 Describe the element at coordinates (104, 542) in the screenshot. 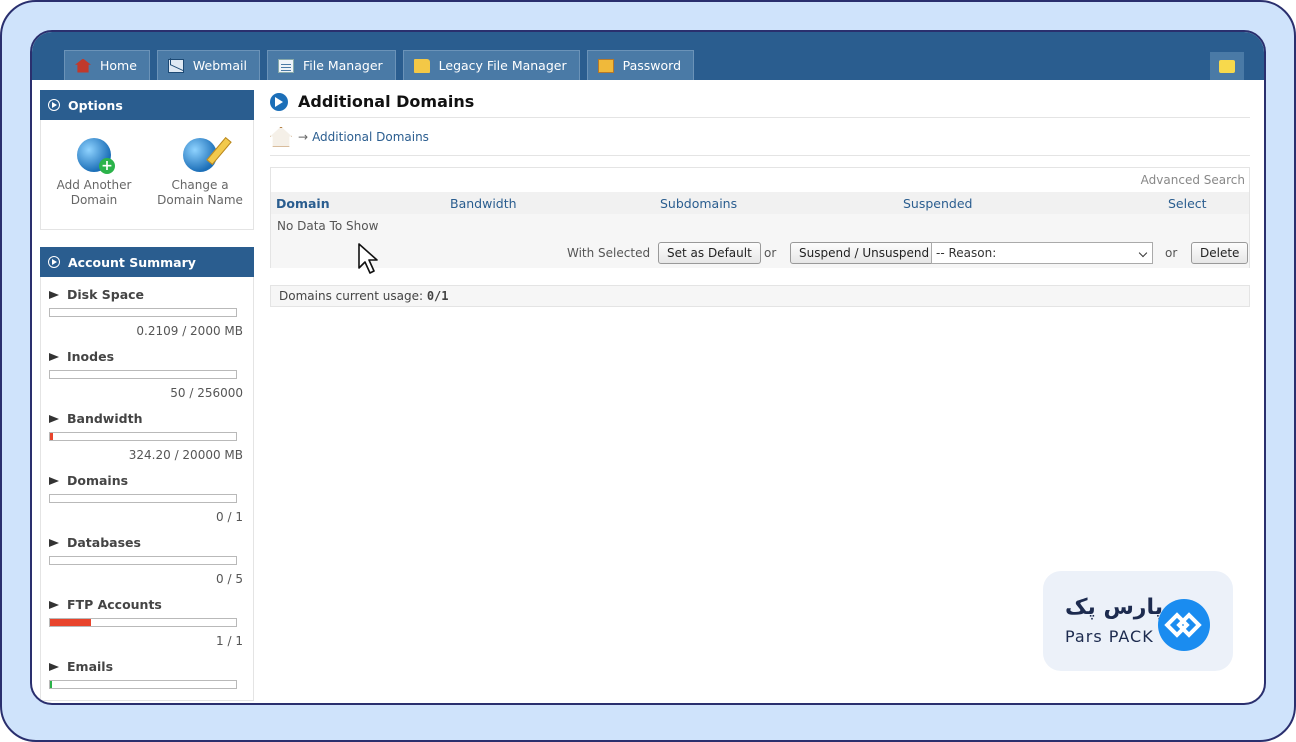

I see `stat-label: Databases` at that location.